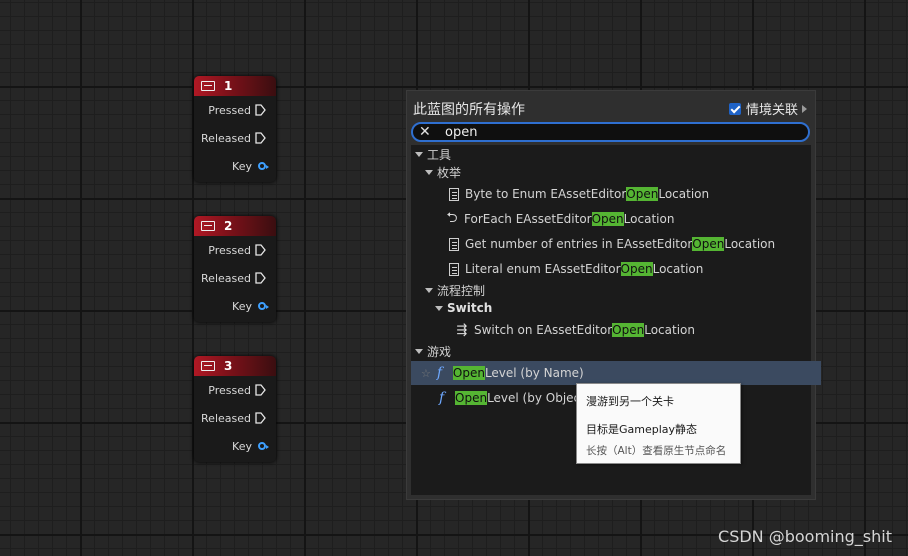 This screenshot has height=556, width=908. I want to click on search-input, so click(610, 132).